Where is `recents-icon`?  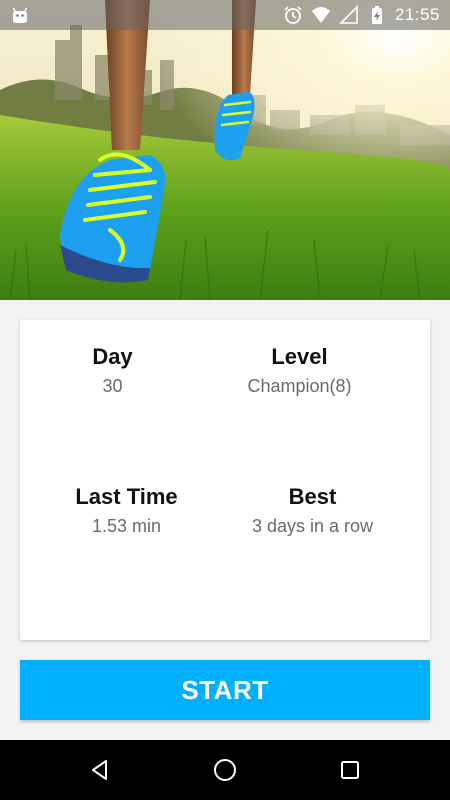 recents-icon is located at coordinates (350, 770).